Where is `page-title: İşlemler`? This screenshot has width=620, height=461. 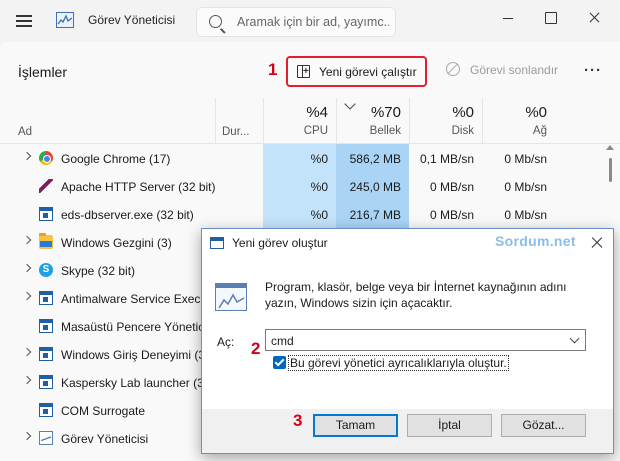 page-title: İşlemler is located at coordinates (43, 72).